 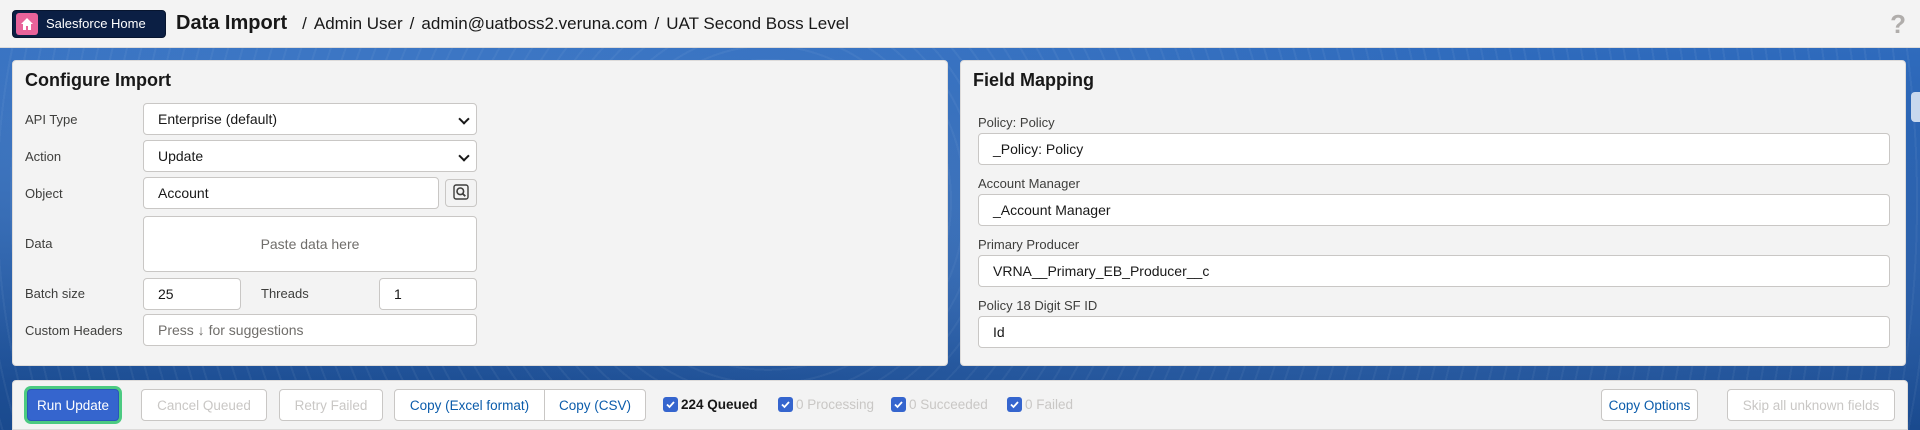 I want to click on custom-headers-input: Press ↓ for suggestions, so click(x=310, y=330).